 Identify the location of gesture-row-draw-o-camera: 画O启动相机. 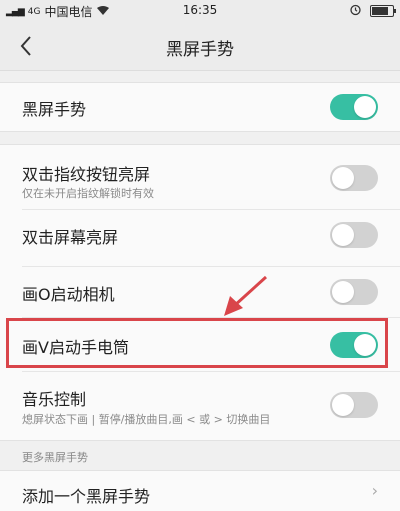
(200, 292).